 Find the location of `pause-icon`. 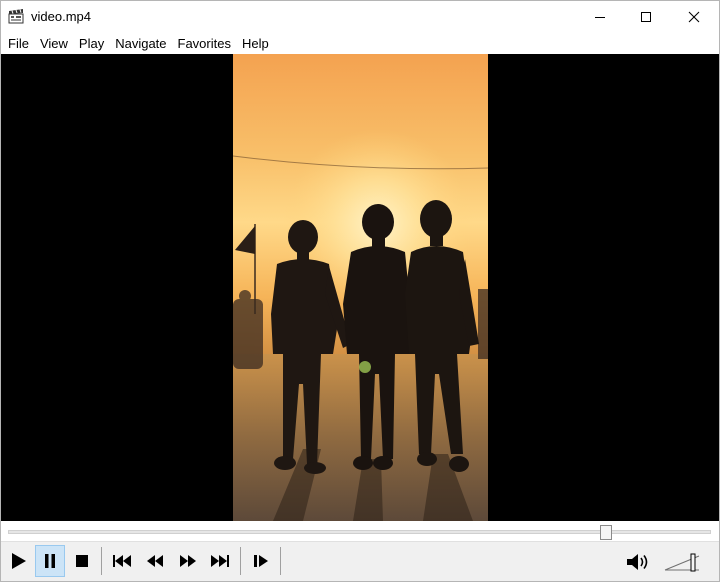

pause-icon is located at coordinates (50, 561).